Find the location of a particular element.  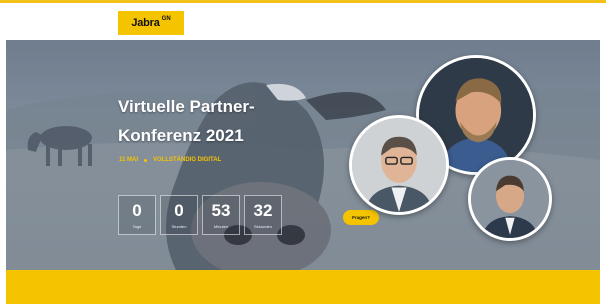

countdown-seconds: 32 Sekunden is located at coordinates (263, 215).